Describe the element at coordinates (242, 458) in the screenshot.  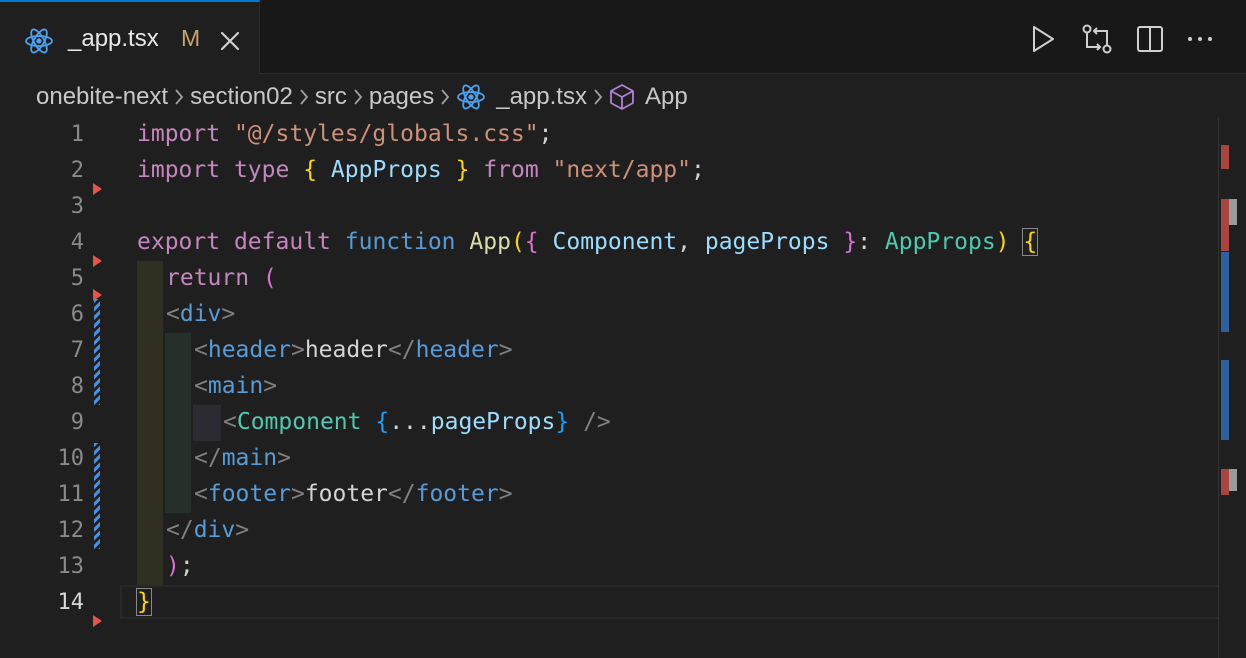
I see `code-text: </main>` at that location.